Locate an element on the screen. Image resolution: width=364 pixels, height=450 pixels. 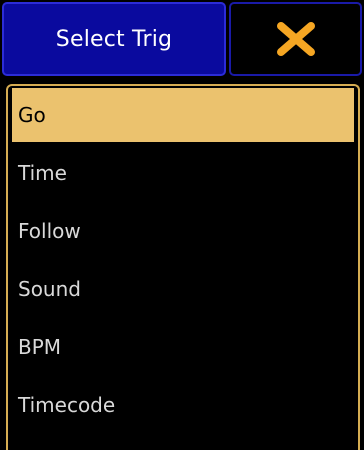
list-item-follow: Follow is located at coordinates (183, 231).